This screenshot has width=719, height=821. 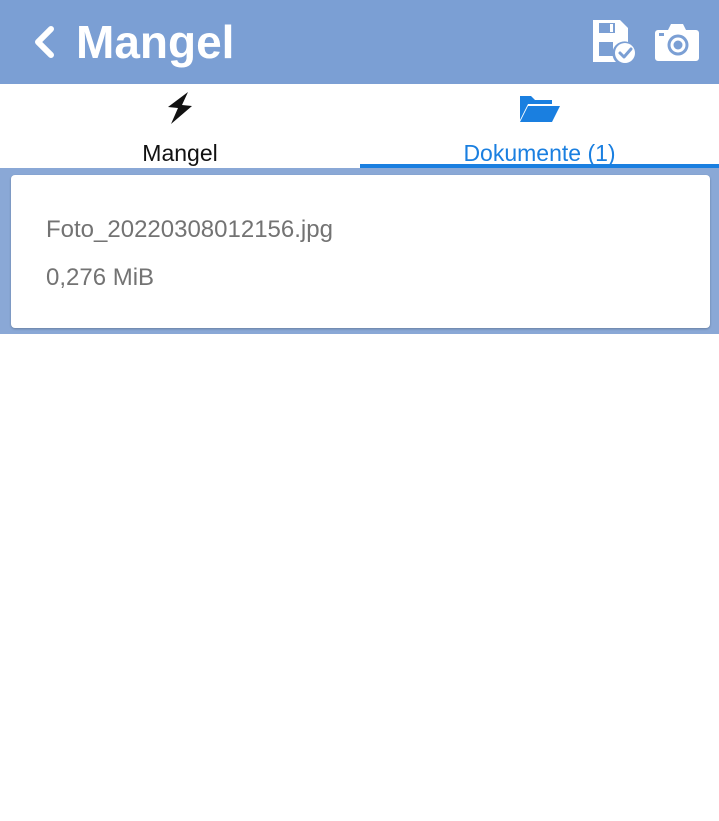 I want to click on tab-bar: Mangel Dokumente (1), so click(x=359, y=126).